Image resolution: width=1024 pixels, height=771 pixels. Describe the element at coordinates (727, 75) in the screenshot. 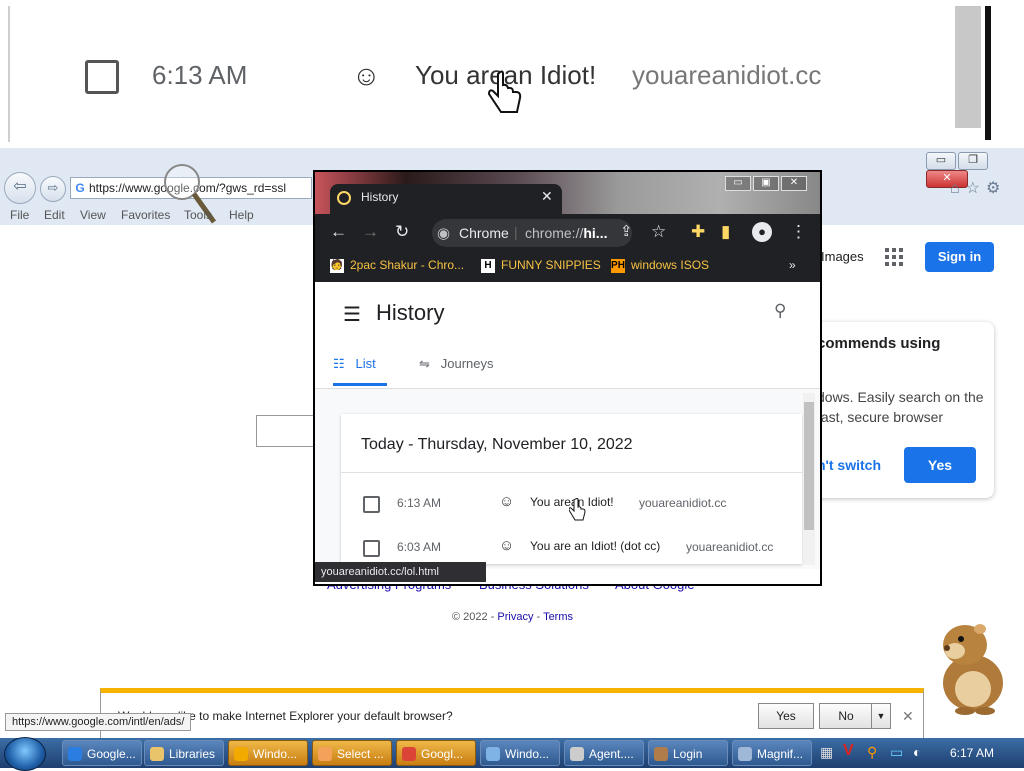

I see `magnified-domain: youareanidiot.cc` at that location.